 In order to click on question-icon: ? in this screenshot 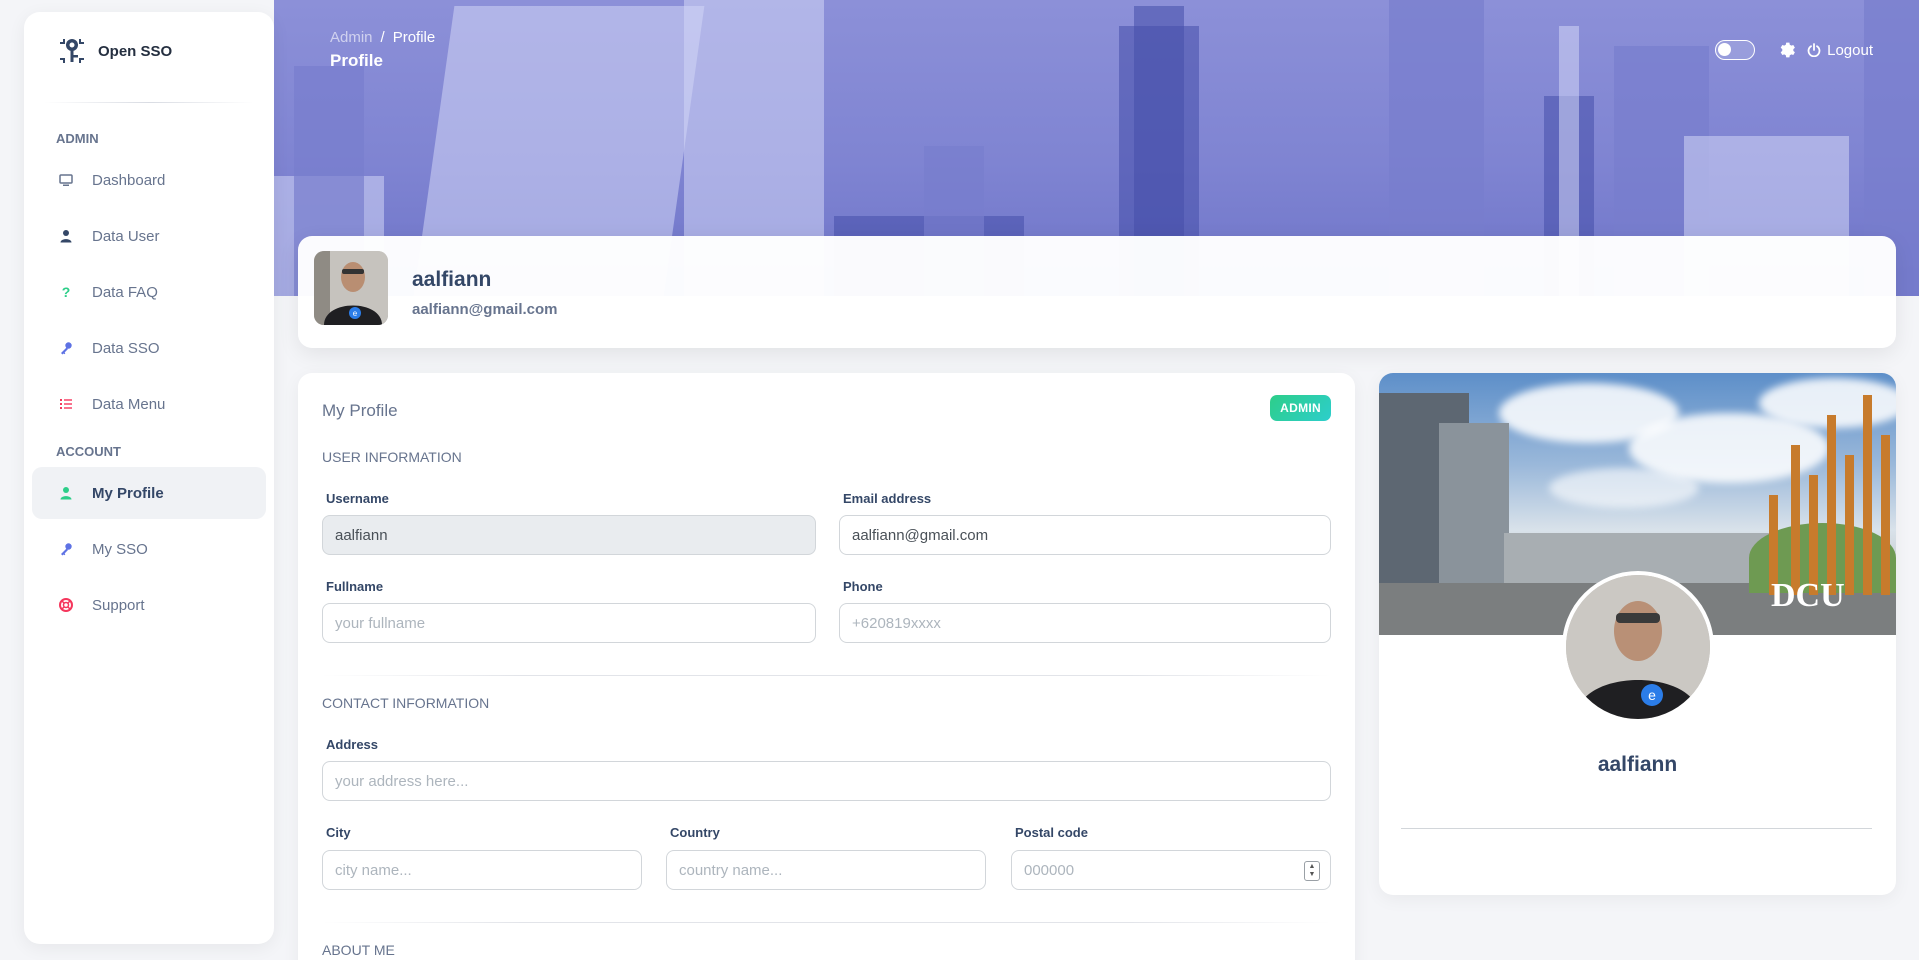, I will do `click(66, 292)`.